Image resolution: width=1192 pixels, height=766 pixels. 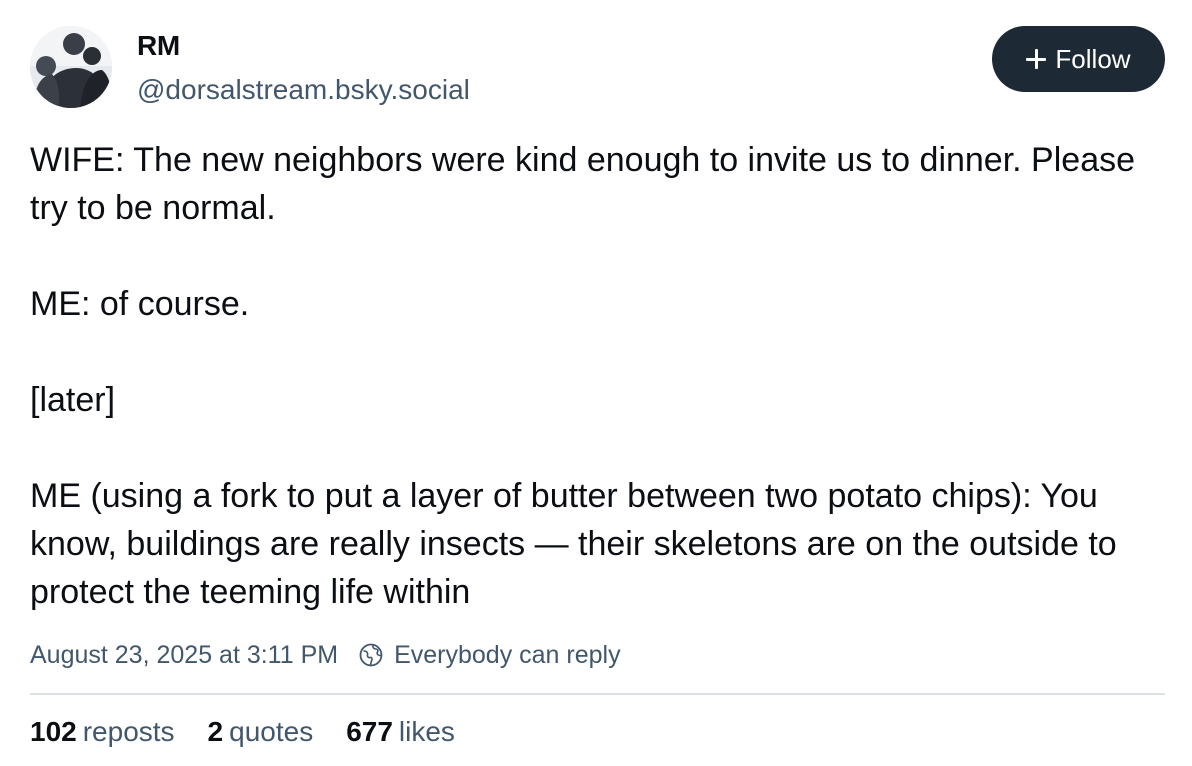 I want to click on post-stats: 102 reposts 2 quotes 677 likes, so click(x=259, y=732).